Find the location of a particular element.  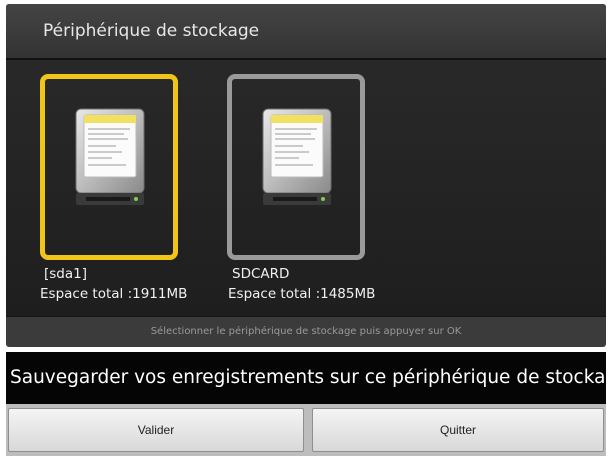

page-title: Périphérique de stockage is located at coordinates (151, 31).